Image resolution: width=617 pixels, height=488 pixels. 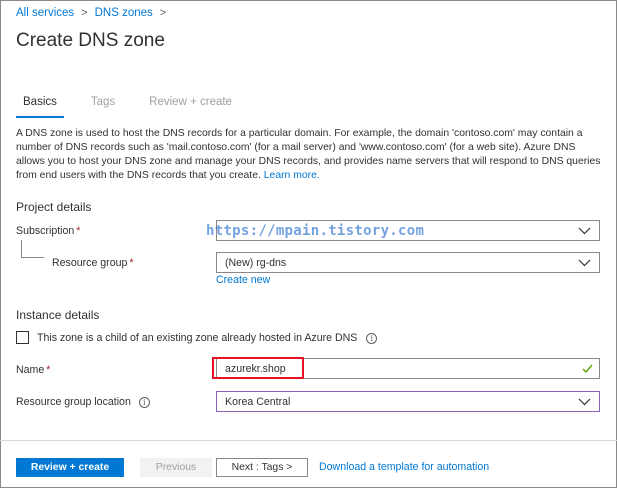 I want to click on next-tags-button: Next : Tags >, so click(x=262, y=467).